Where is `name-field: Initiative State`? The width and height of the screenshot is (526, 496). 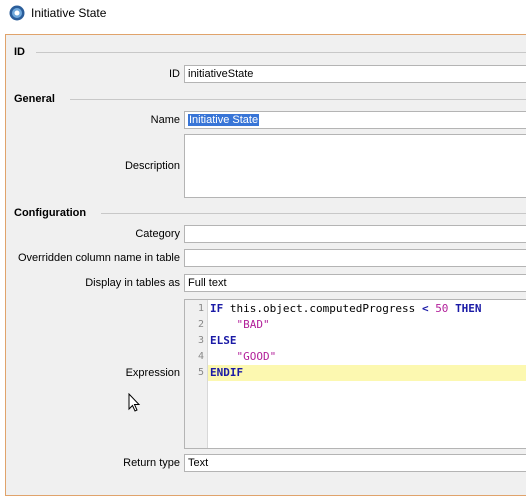
name-field: Initiative State is located at coordinates (355, 120).